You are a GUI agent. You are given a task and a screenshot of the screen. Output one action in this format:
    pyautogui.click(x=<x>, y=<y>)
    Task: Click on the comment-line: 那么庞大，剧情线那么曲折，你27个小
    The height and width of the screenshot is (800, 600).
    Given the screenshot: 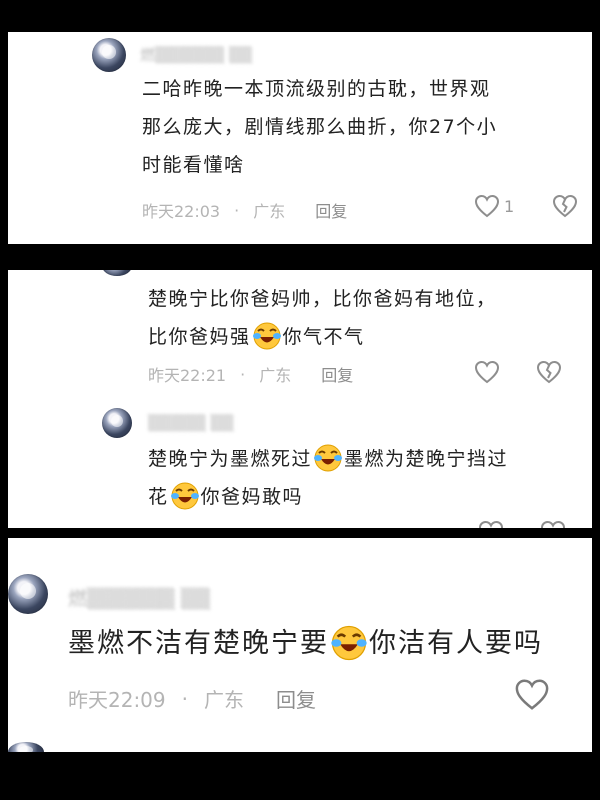 What is the action you would take?
    pyautogui.click(x=320, y=127)
    